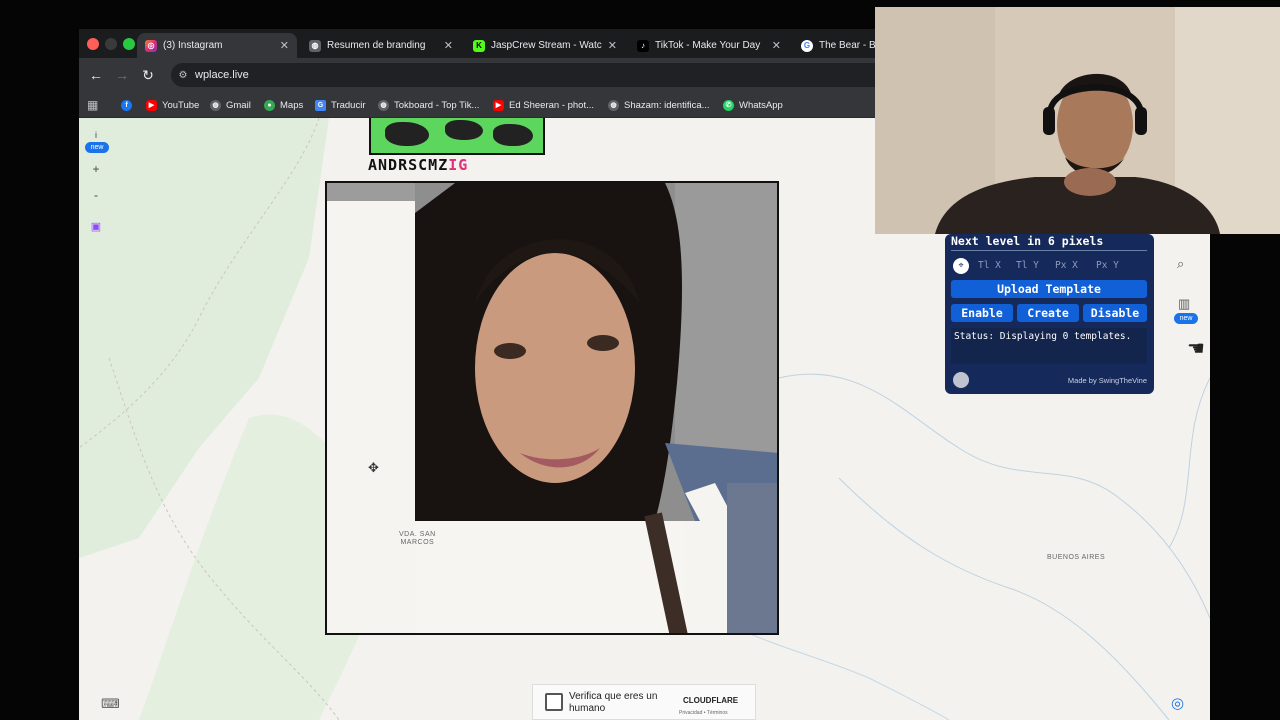 This screenshot has width=1280, height=720. I want to click on banner-name: ANDRSCMZ, so click(408, 165).